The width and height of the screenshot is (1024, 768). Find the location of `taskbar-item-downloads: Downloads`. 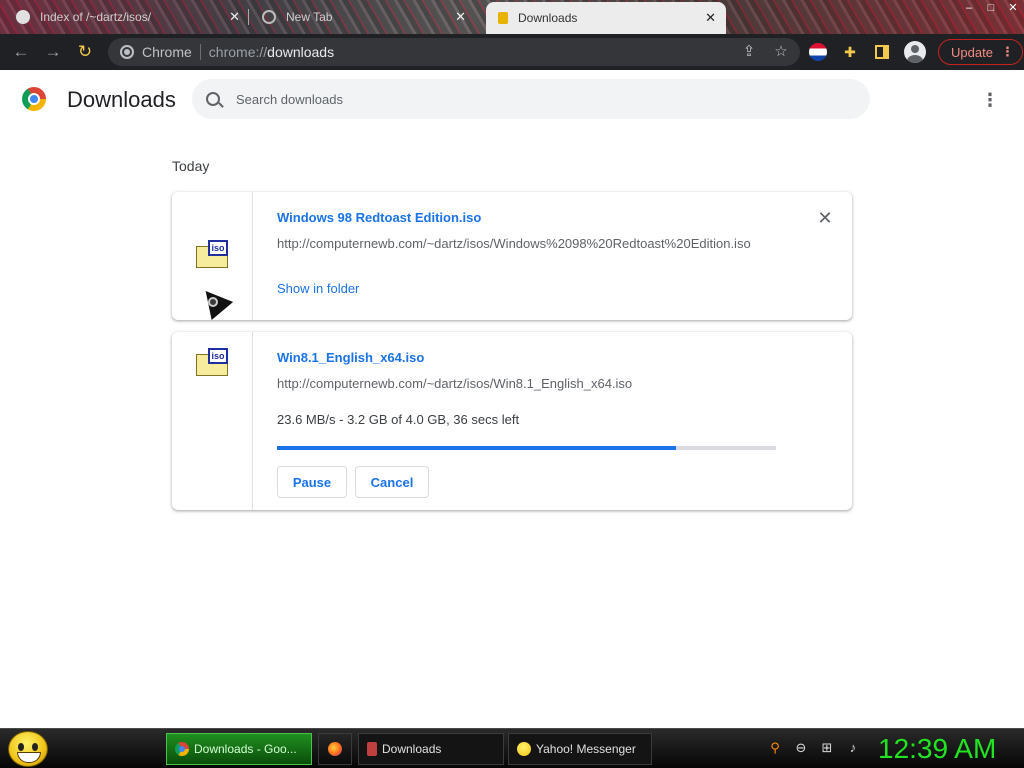

taskbar-item-downloads: Downloads is located at coordinates (431, 749).